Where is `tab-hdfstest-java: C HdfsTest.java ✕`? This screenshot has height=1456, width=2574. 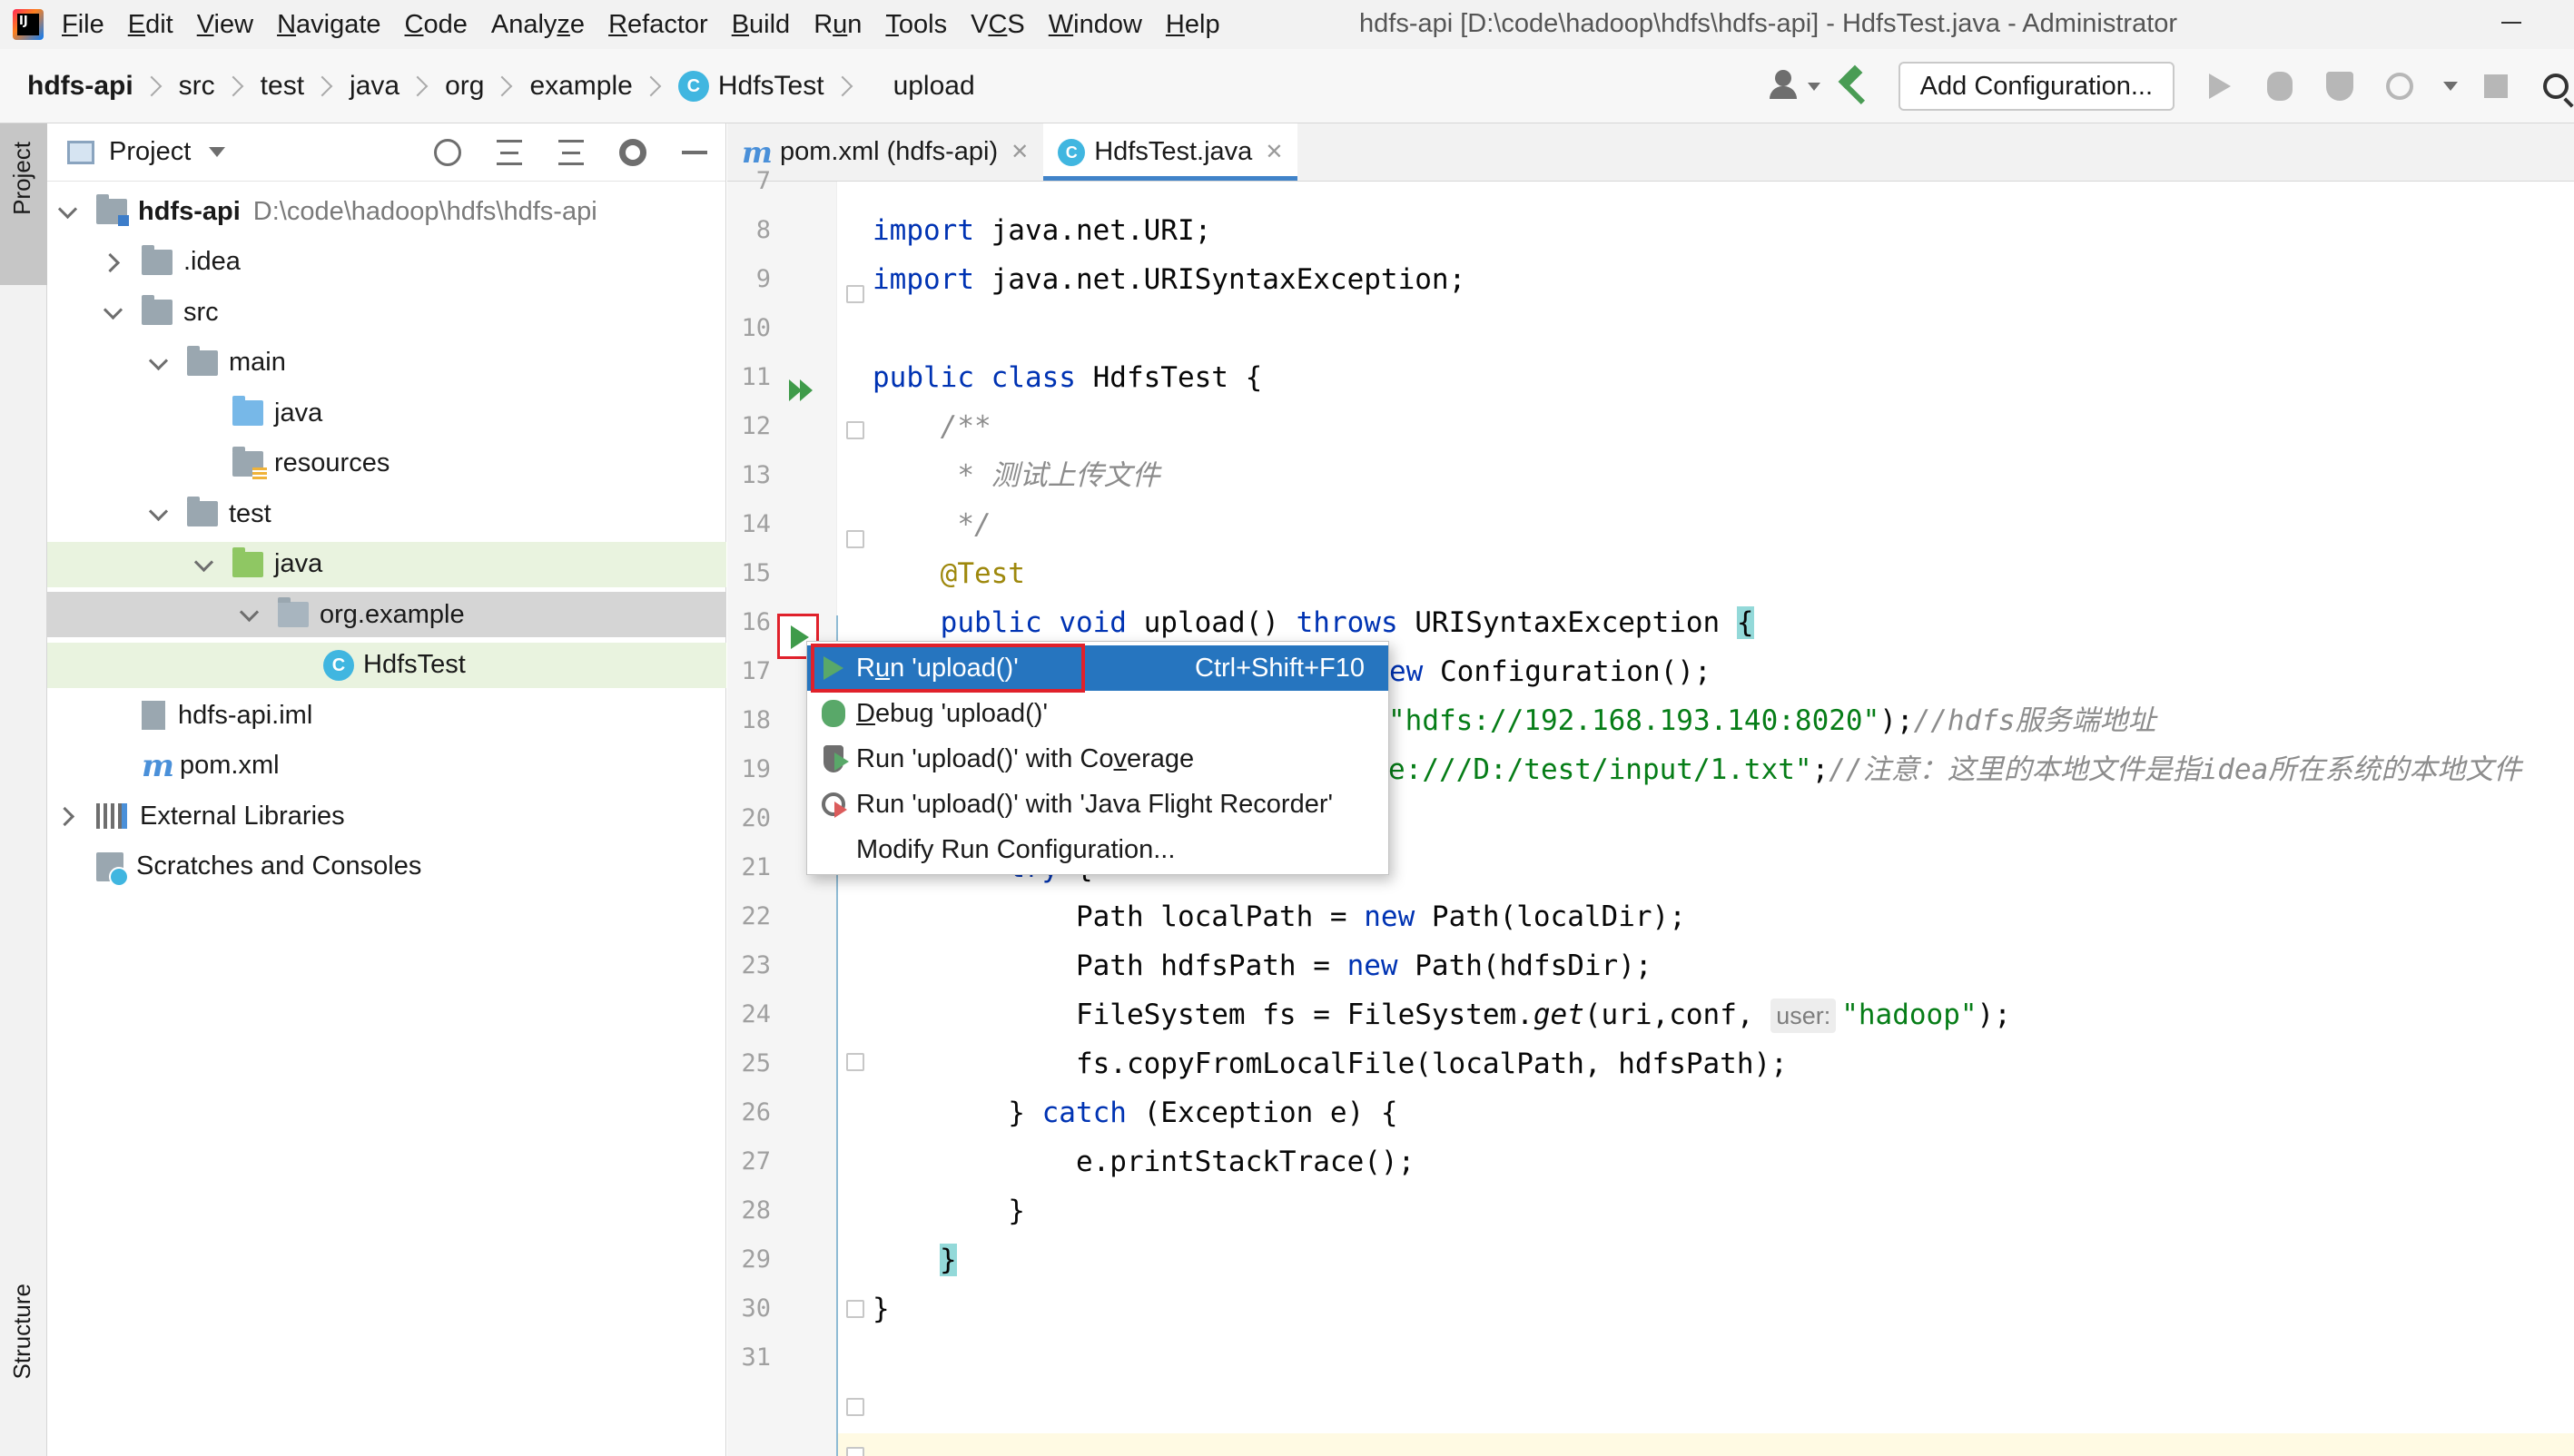
tab-hdfstest-java: C HdfsTest.java ✕ is located at coordinates (1170, 152).